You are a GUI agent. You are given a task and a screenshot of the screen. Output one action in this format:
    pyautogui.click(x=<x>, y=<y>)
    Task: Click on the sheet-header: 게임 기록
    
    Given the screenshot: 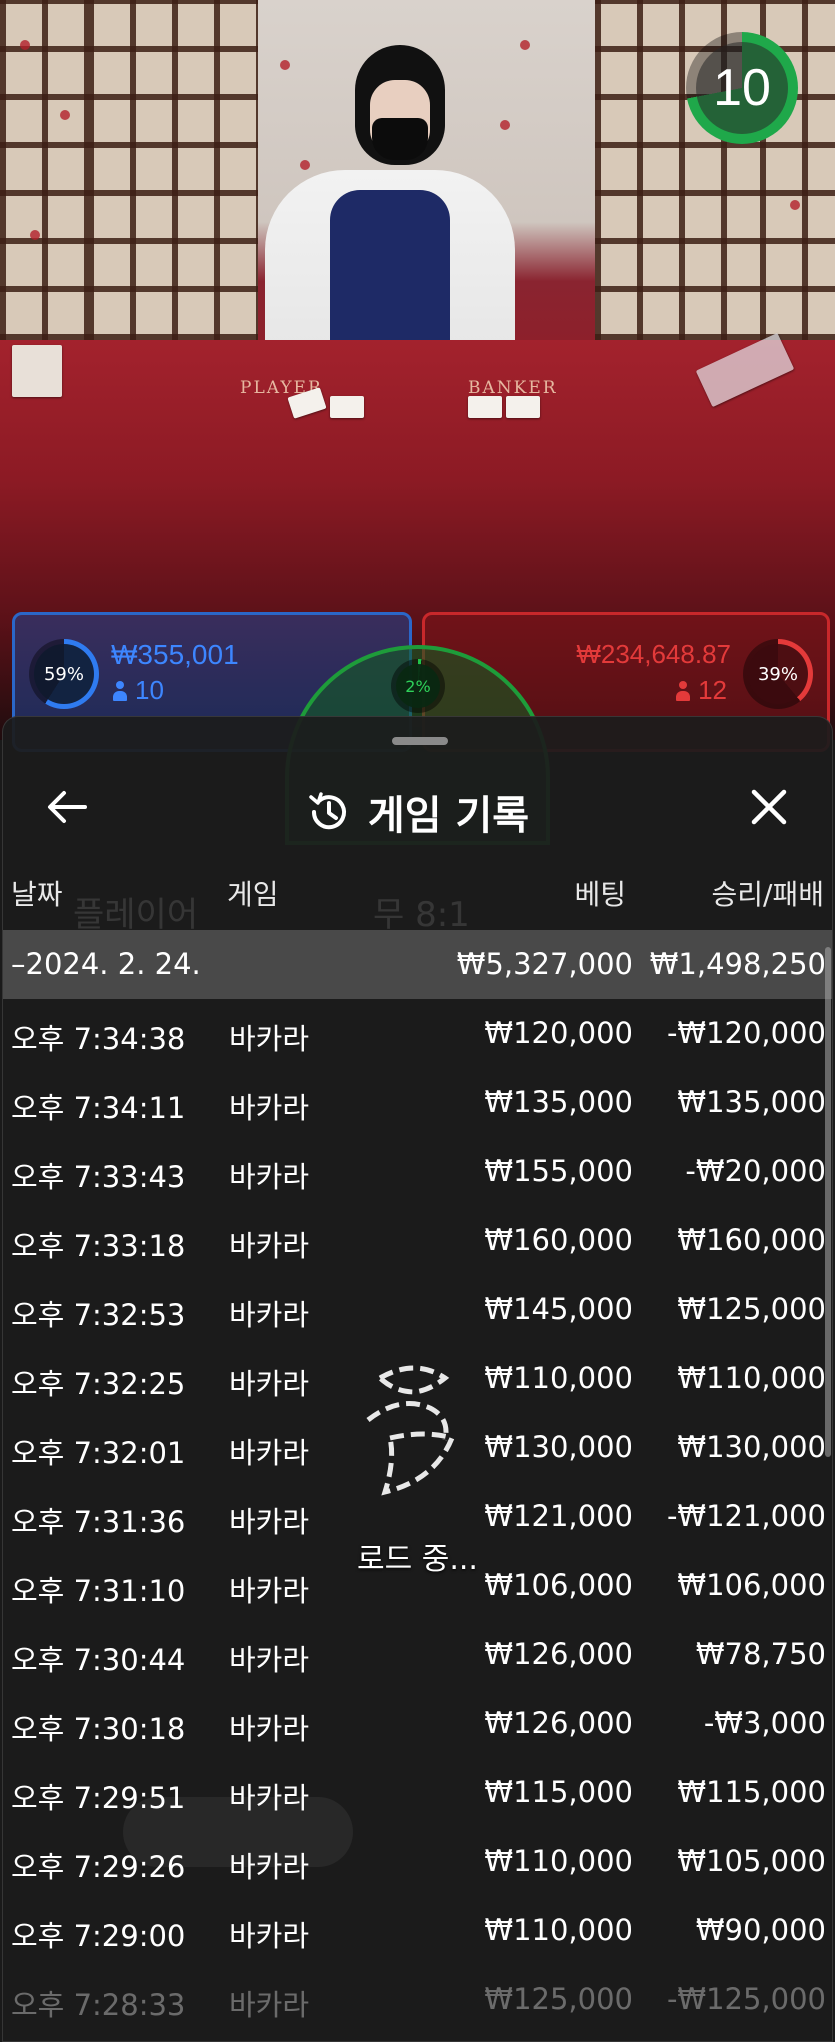 What is the action you would take?
    pyautogui.click(x=417, y=807)
    